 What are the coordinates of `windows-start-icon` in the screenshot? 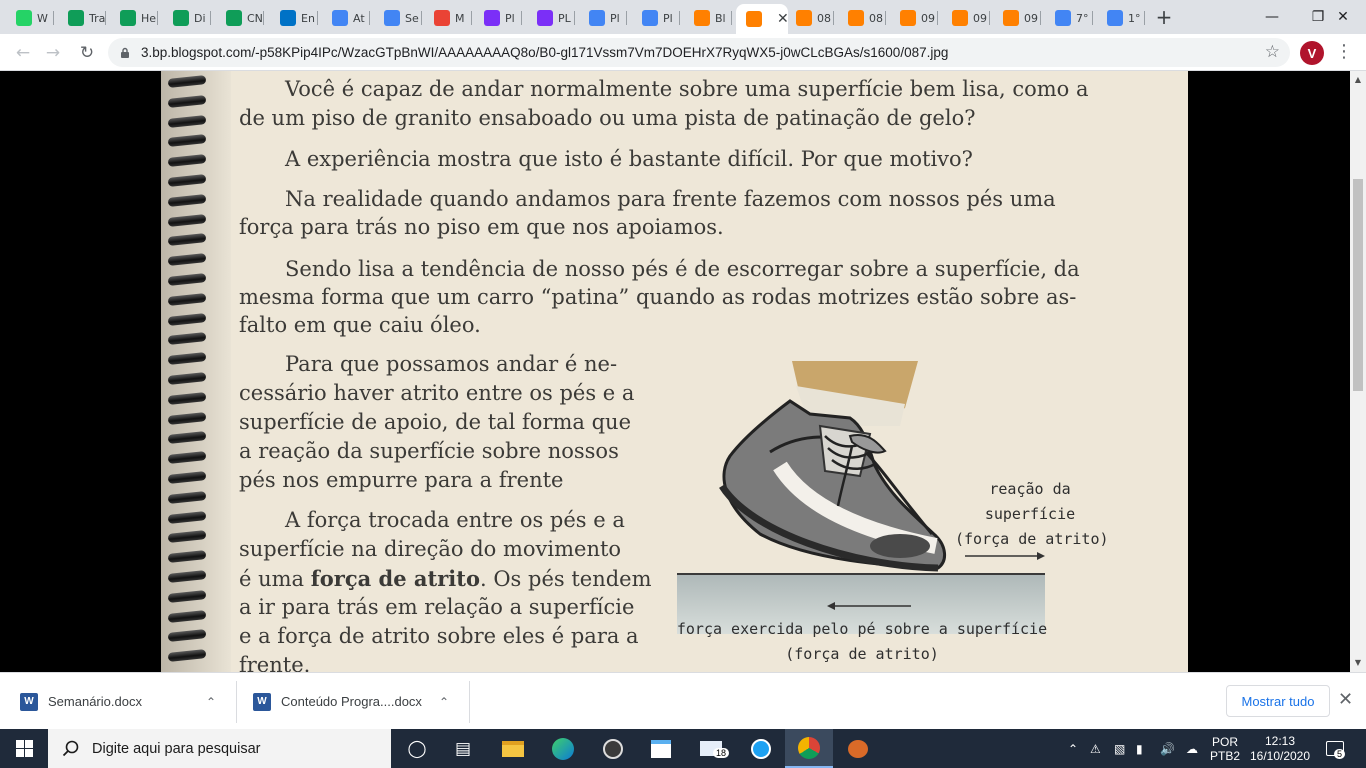 It's located at (24, 748).